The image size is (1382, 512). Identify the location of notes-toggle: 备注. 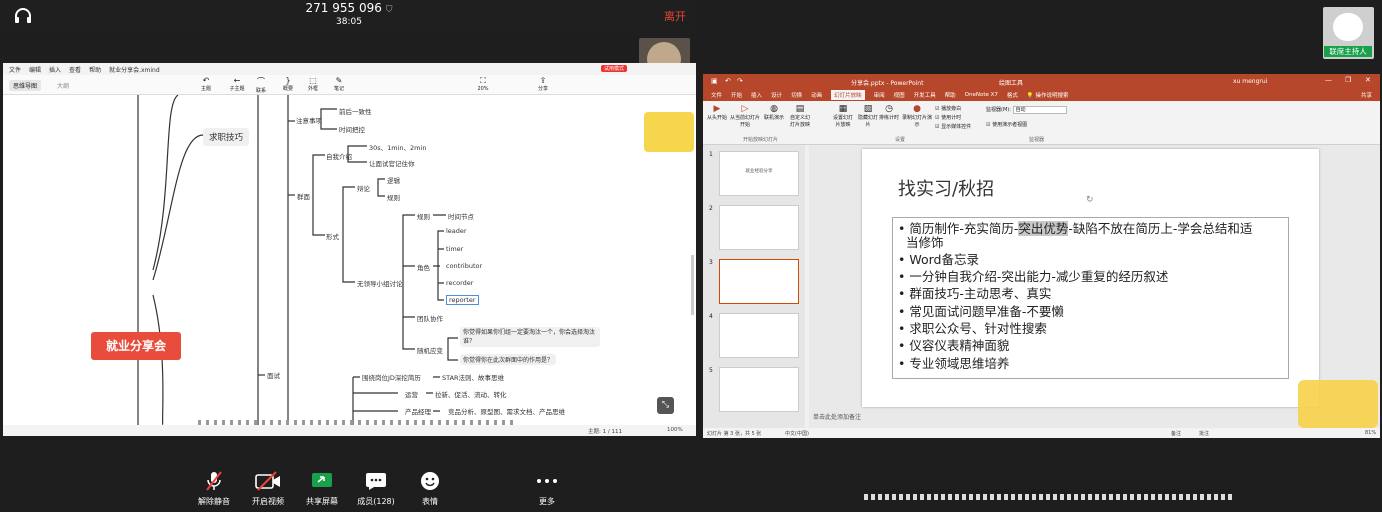
(1176, 433).